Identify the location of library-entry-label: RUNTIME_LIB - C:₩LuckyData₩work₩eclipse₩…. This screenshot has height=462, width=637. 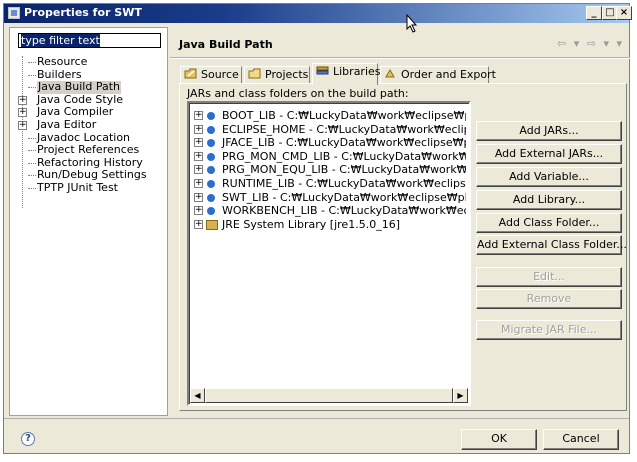
(344, 183).